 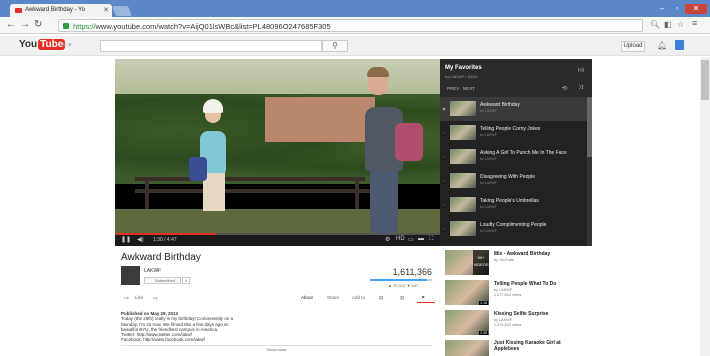 I want to click on theater-icon: ▬, so click(x=421, y=239).